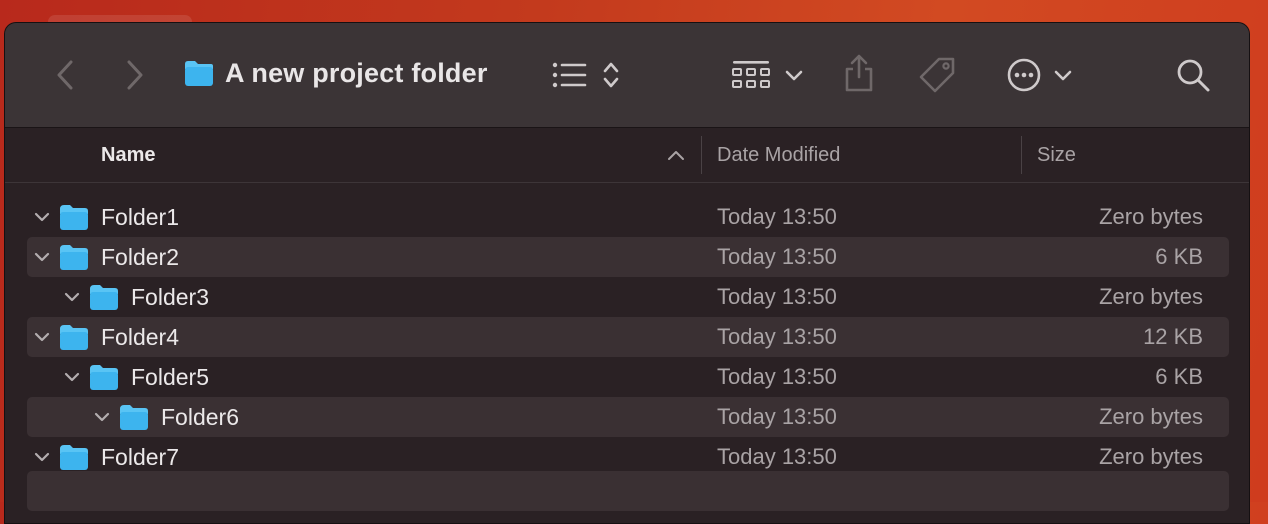  What do you see at coordinates (628, 491) in the screenshot?
I see `empty-row-stripe` at bounding box center [628, 491].